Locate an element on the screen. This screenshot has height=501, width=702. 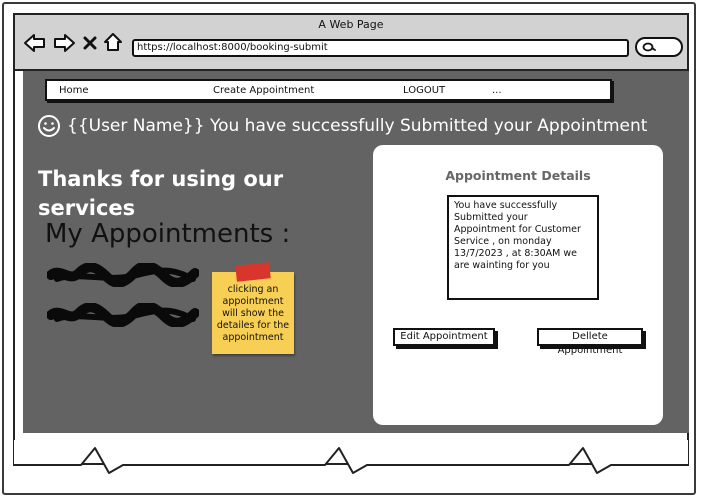
home-icon is located at coordinates (113, 42).